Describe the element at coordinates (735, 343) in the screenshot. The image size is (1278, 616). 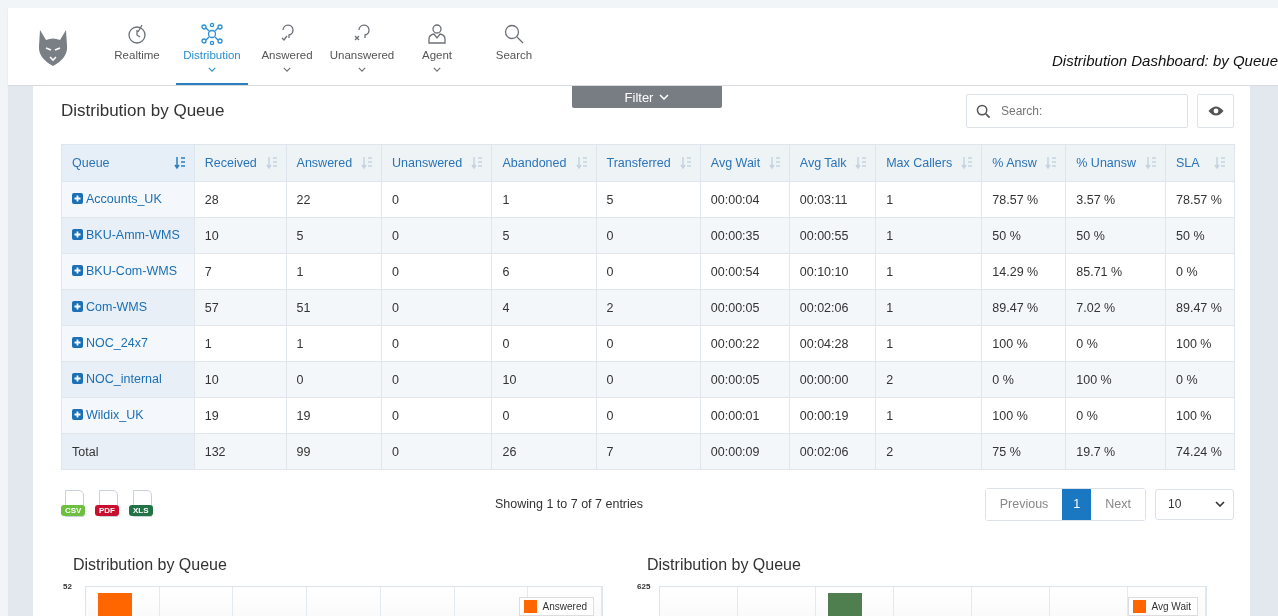
I see `table-cell: 00:00:22` at that location.